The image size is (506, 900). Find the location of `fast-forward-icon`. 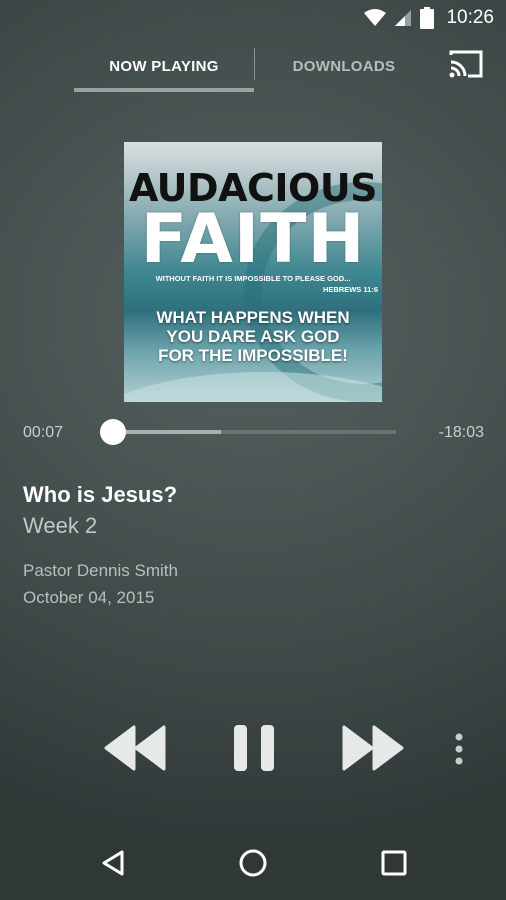

fast-forward-icon is located at coordinates (372, 750).